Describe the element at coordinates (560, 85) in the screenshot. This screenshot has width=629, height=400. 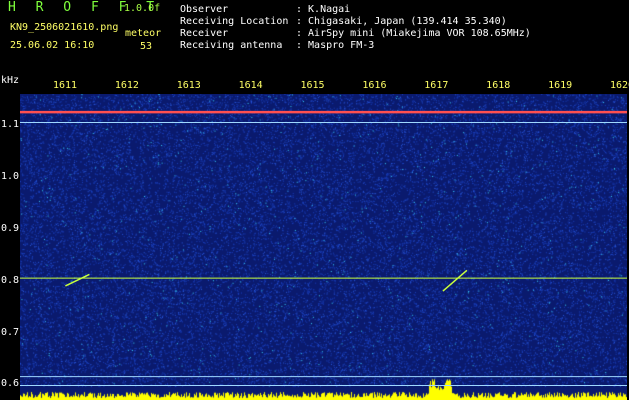
I see `x-tick-label: 1619` at that location.